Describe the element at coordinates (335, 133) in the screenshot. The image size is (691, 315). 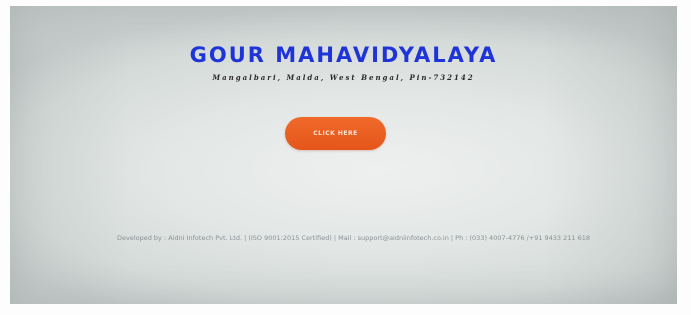
I see `click-here-button: CLICK HERE` at that location.